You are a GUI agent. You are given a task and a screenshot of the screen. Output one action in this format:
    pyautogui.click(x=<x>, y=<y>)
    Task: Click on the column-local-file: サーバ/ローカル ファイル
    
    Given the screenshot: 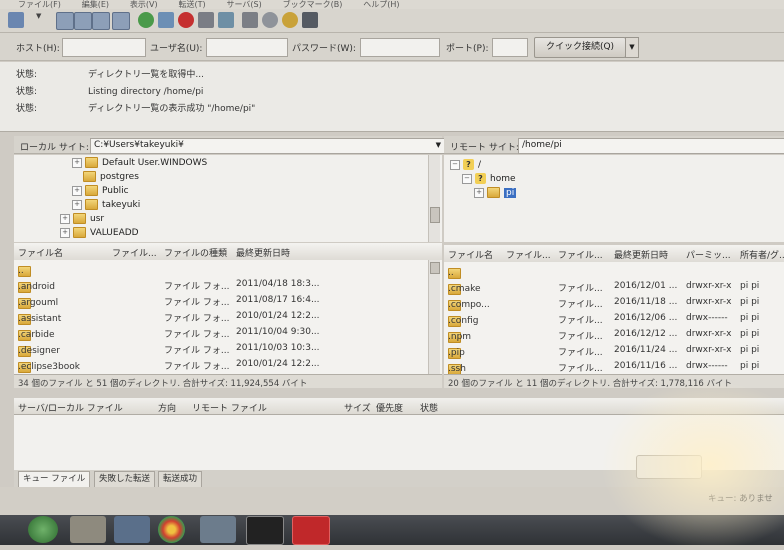 What is the action you would take?
    pyautogui.click(x=70, y=407)
    